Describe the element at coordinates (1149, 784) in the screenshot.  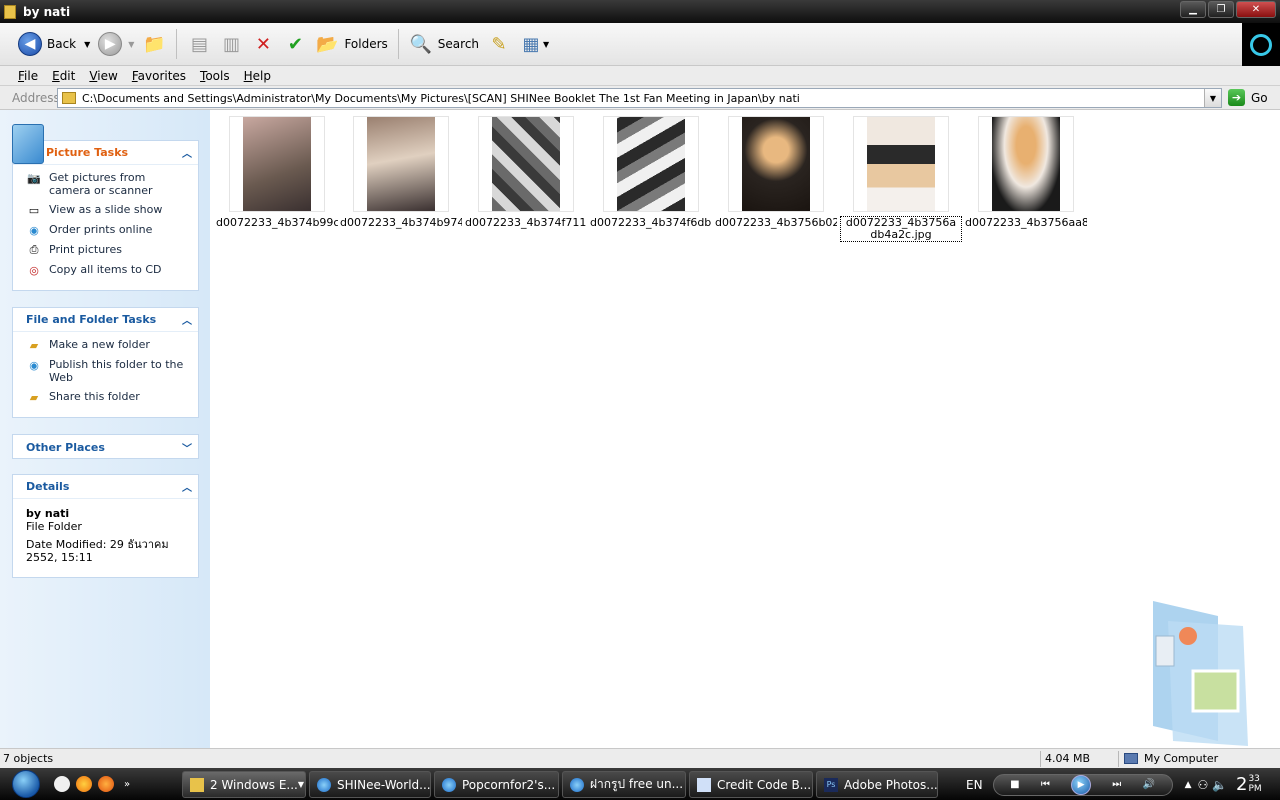
I see `media-volume-icon: 🔊` at that location.